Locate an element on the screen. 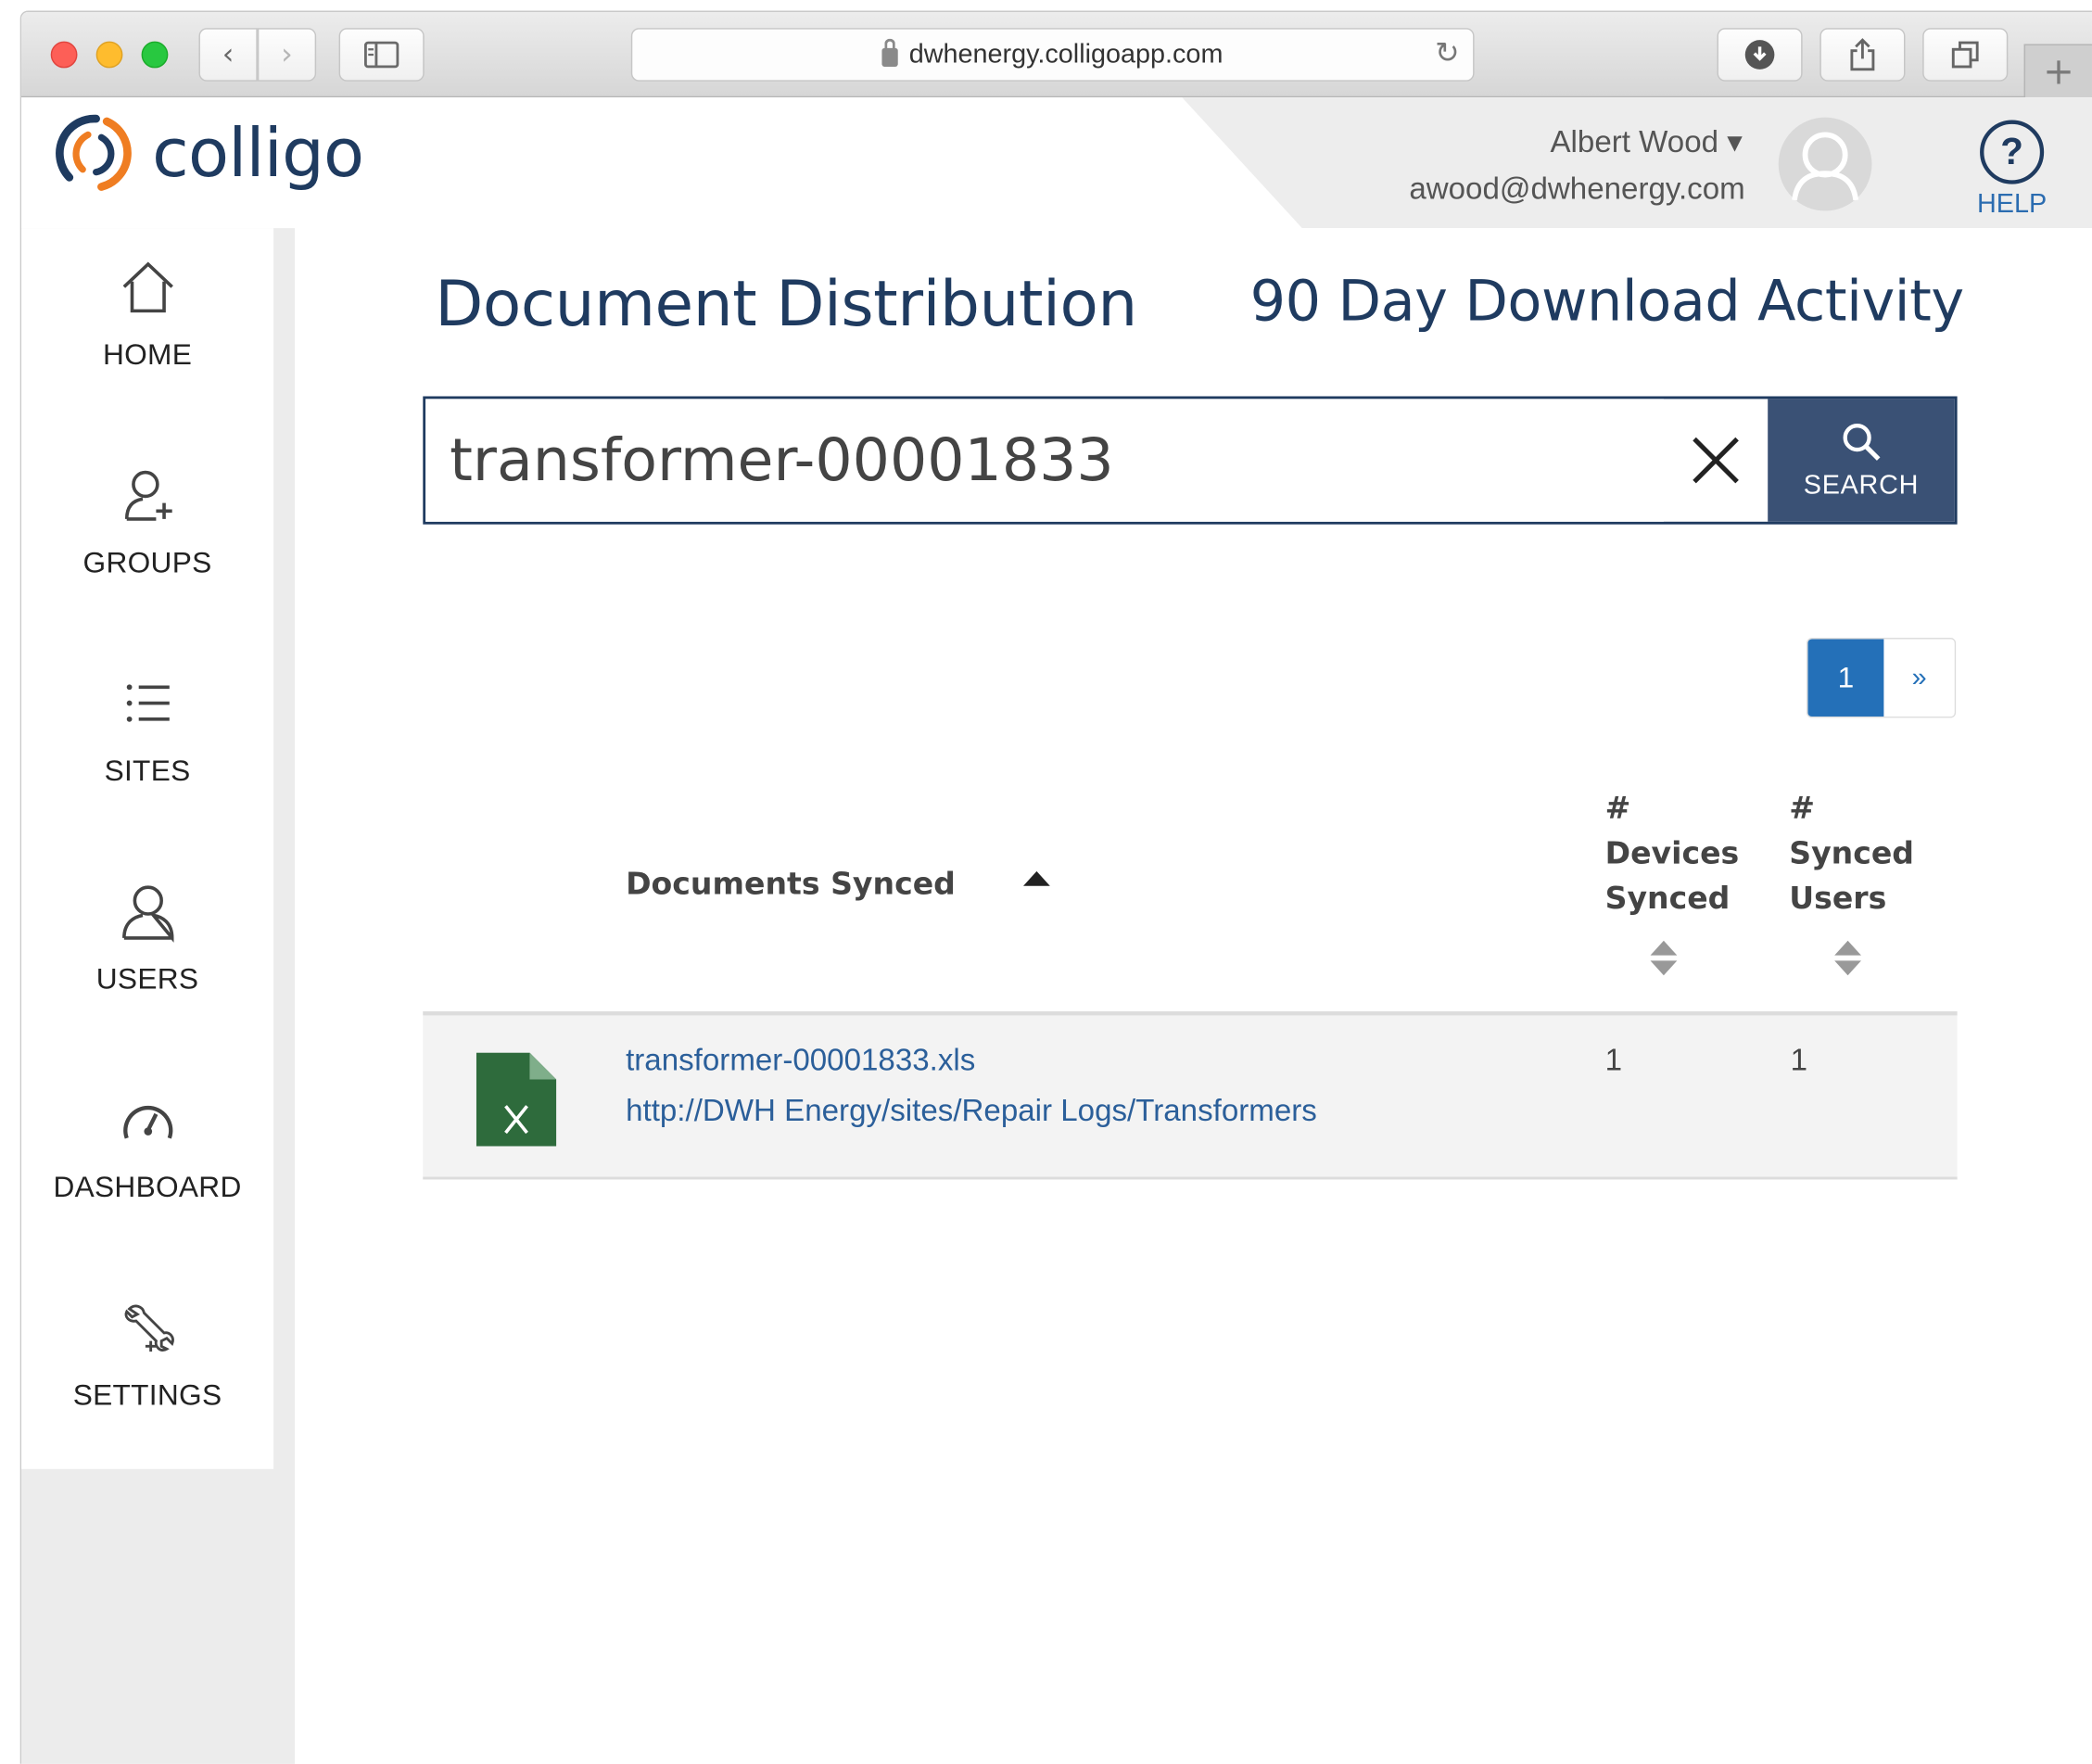 This screenshot has height=1764, width=2092. sidebar-item-label: USERS is located at coordinates (147, 979).